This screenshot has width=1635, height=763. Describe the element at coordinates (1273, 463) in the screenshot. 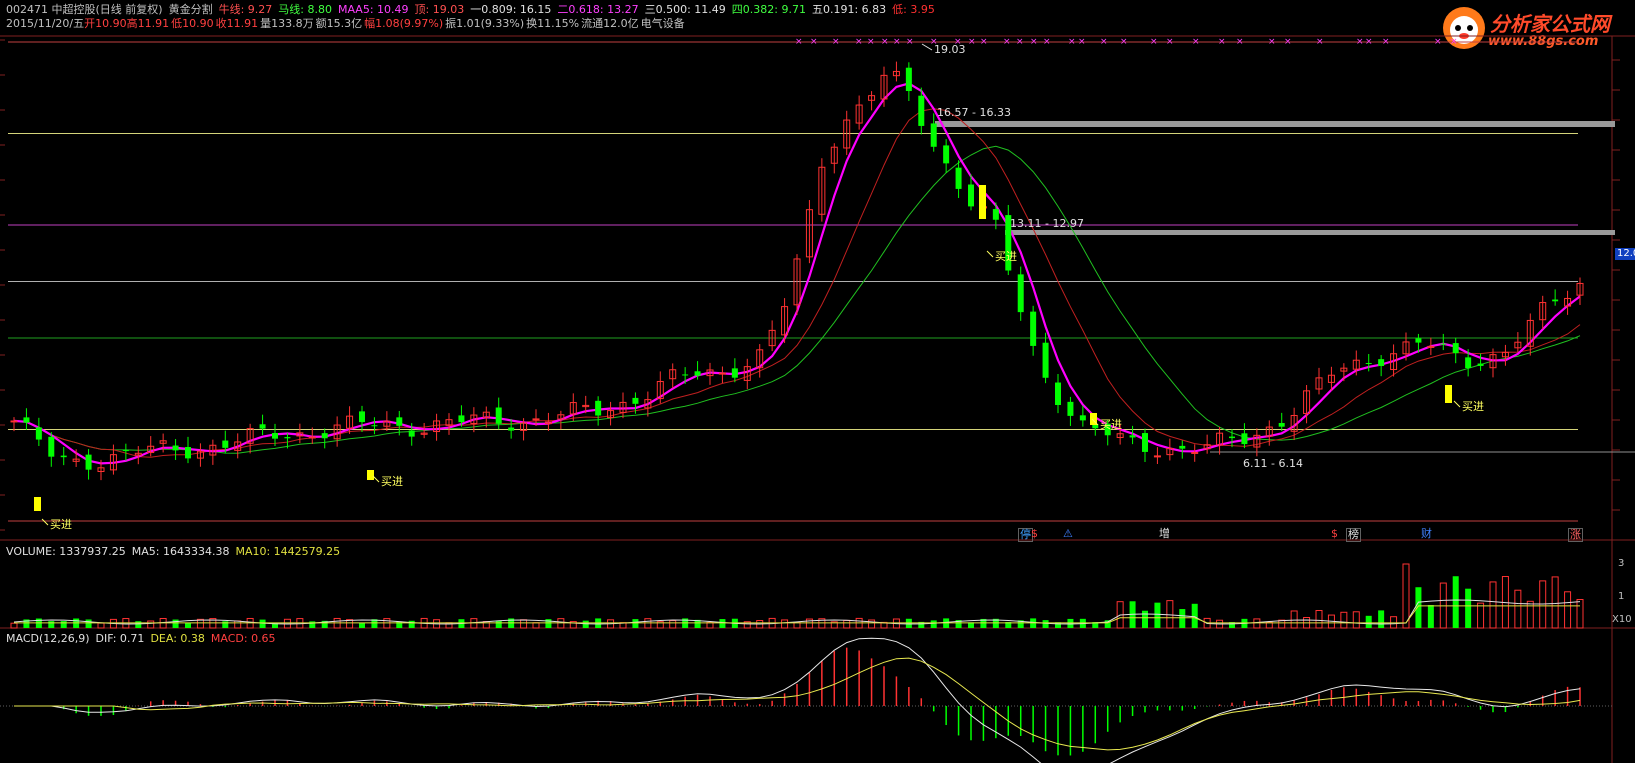

I see `zone3-label: 6.11 - 6.14` at that location.